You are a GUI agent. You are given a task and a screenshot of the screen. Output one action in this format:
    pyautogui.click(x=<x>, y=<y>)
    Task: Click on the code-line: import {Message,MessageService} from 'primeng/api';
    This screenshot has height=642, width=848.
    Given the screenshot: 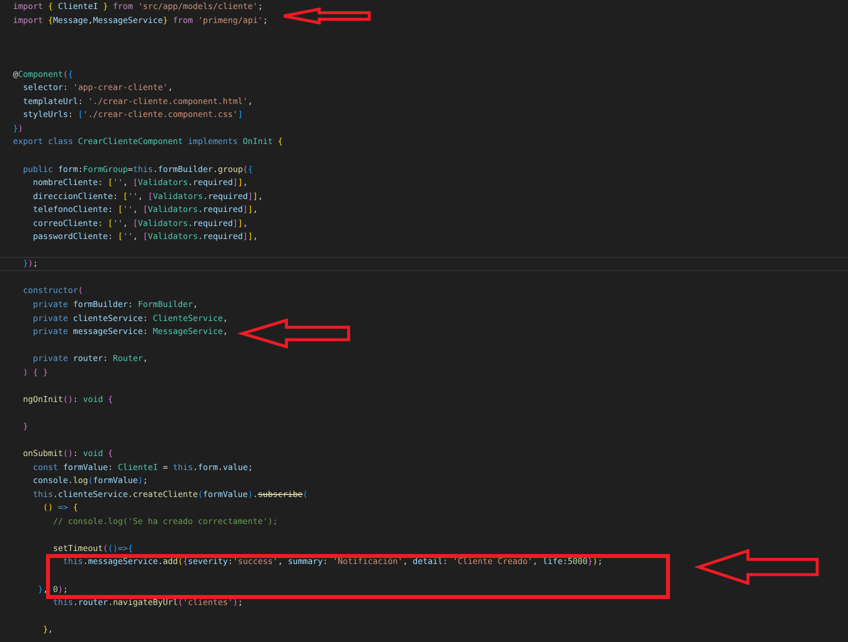 What is the action you would take?
    pyautogui.click(x=140, y=20)
    